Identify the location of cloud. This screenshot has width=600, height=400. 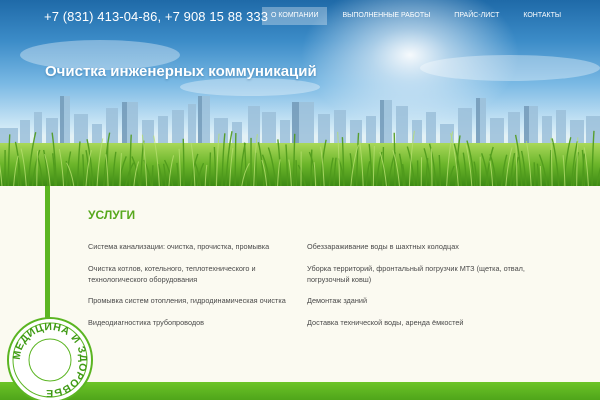
(510, 68).